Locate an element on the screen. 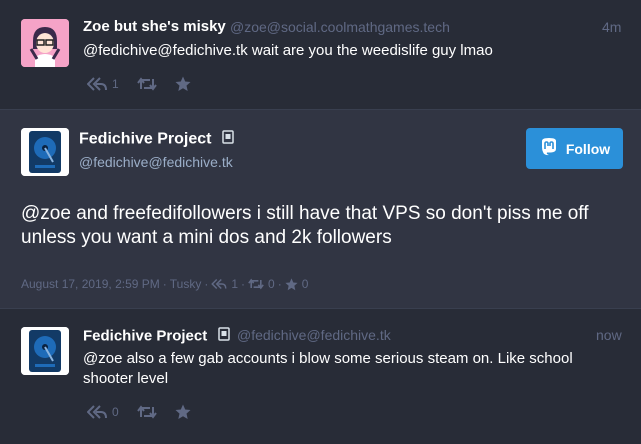  detailed-date: August 17, 2019, 2:59 PM is located at coordinates (90, 284).